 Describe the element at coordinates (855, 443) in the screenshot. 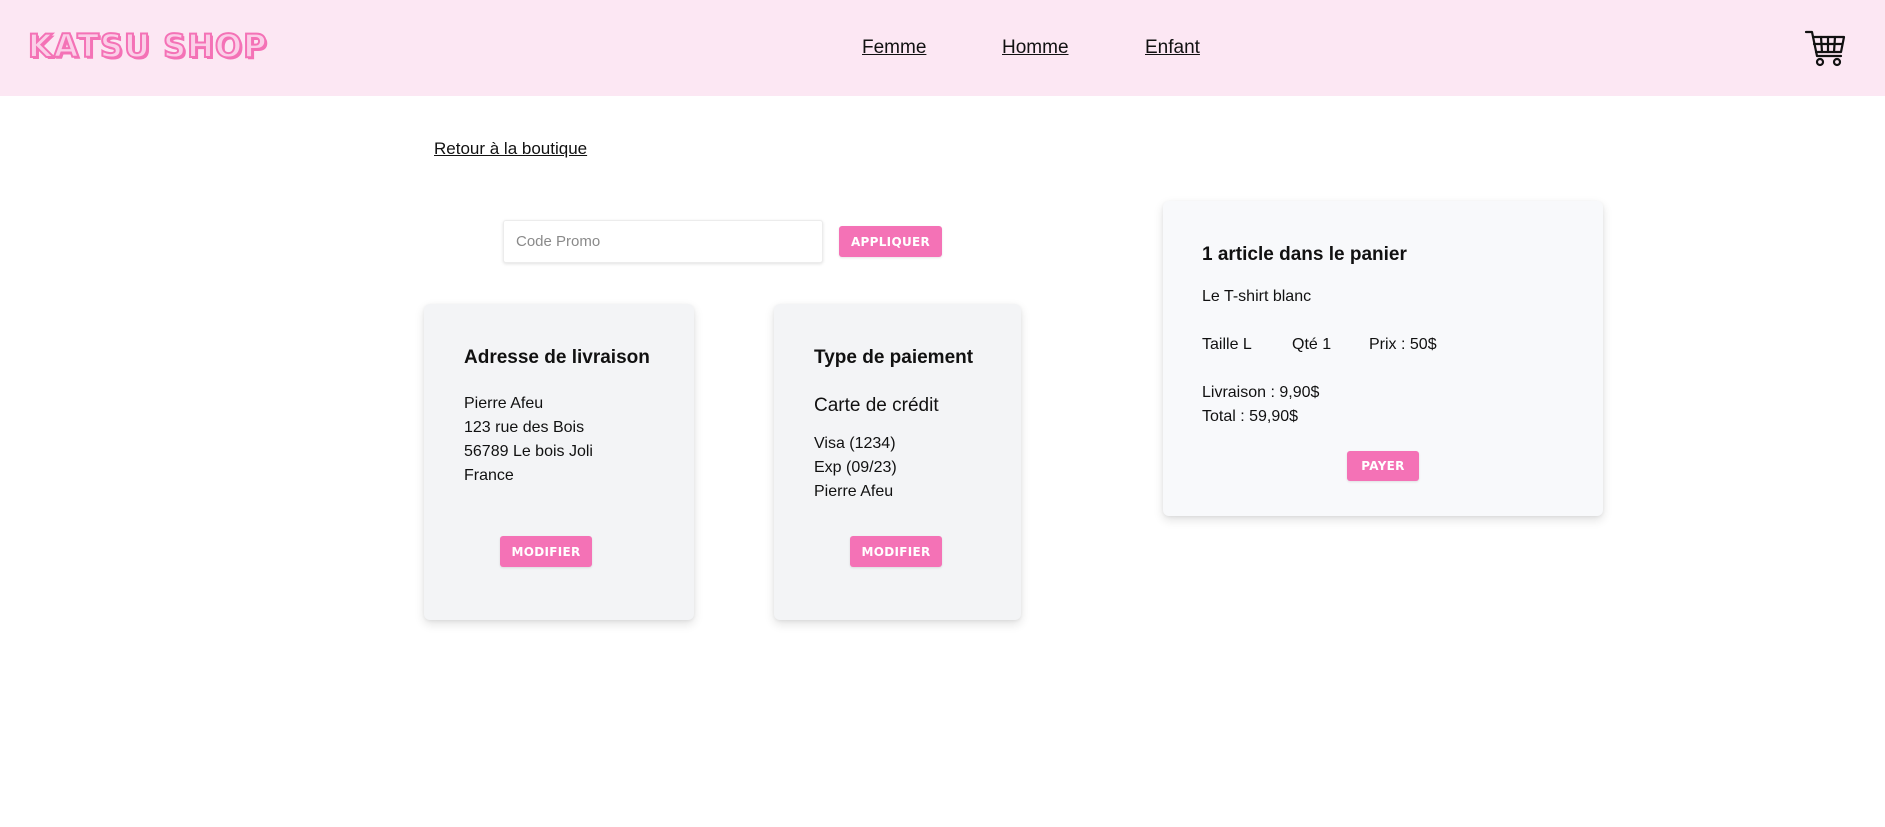

I see `payment-line: Visa (1234)` at that location.